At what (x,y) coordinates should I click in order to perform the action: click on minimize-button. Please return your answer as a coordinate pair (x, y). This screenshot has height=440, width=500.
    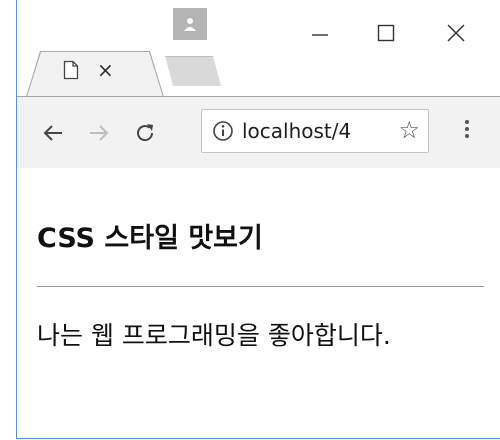
    Looking at the image, I should click on (320, 33).